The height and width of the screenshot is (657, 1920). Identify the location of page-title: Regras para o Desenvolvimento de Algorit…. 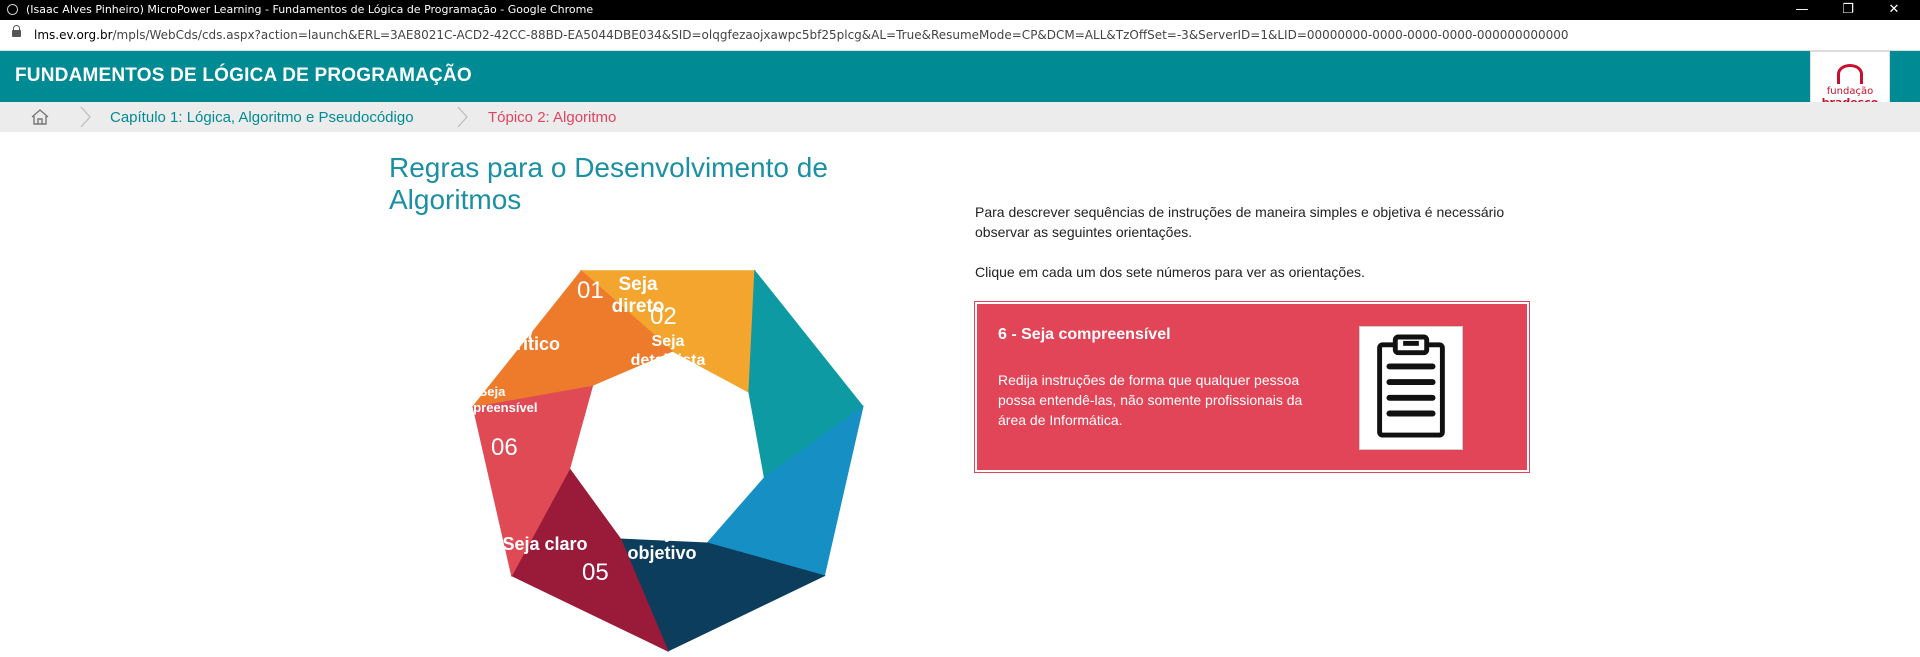
(608, 183).